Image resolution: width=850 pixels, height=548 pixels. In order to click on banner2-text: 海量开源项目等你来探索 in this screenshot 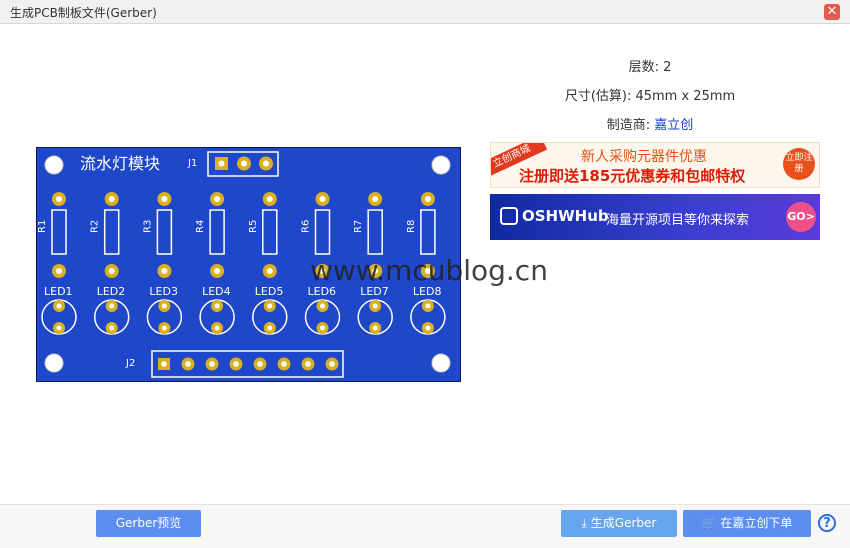, I will do `click(678, 220)`.